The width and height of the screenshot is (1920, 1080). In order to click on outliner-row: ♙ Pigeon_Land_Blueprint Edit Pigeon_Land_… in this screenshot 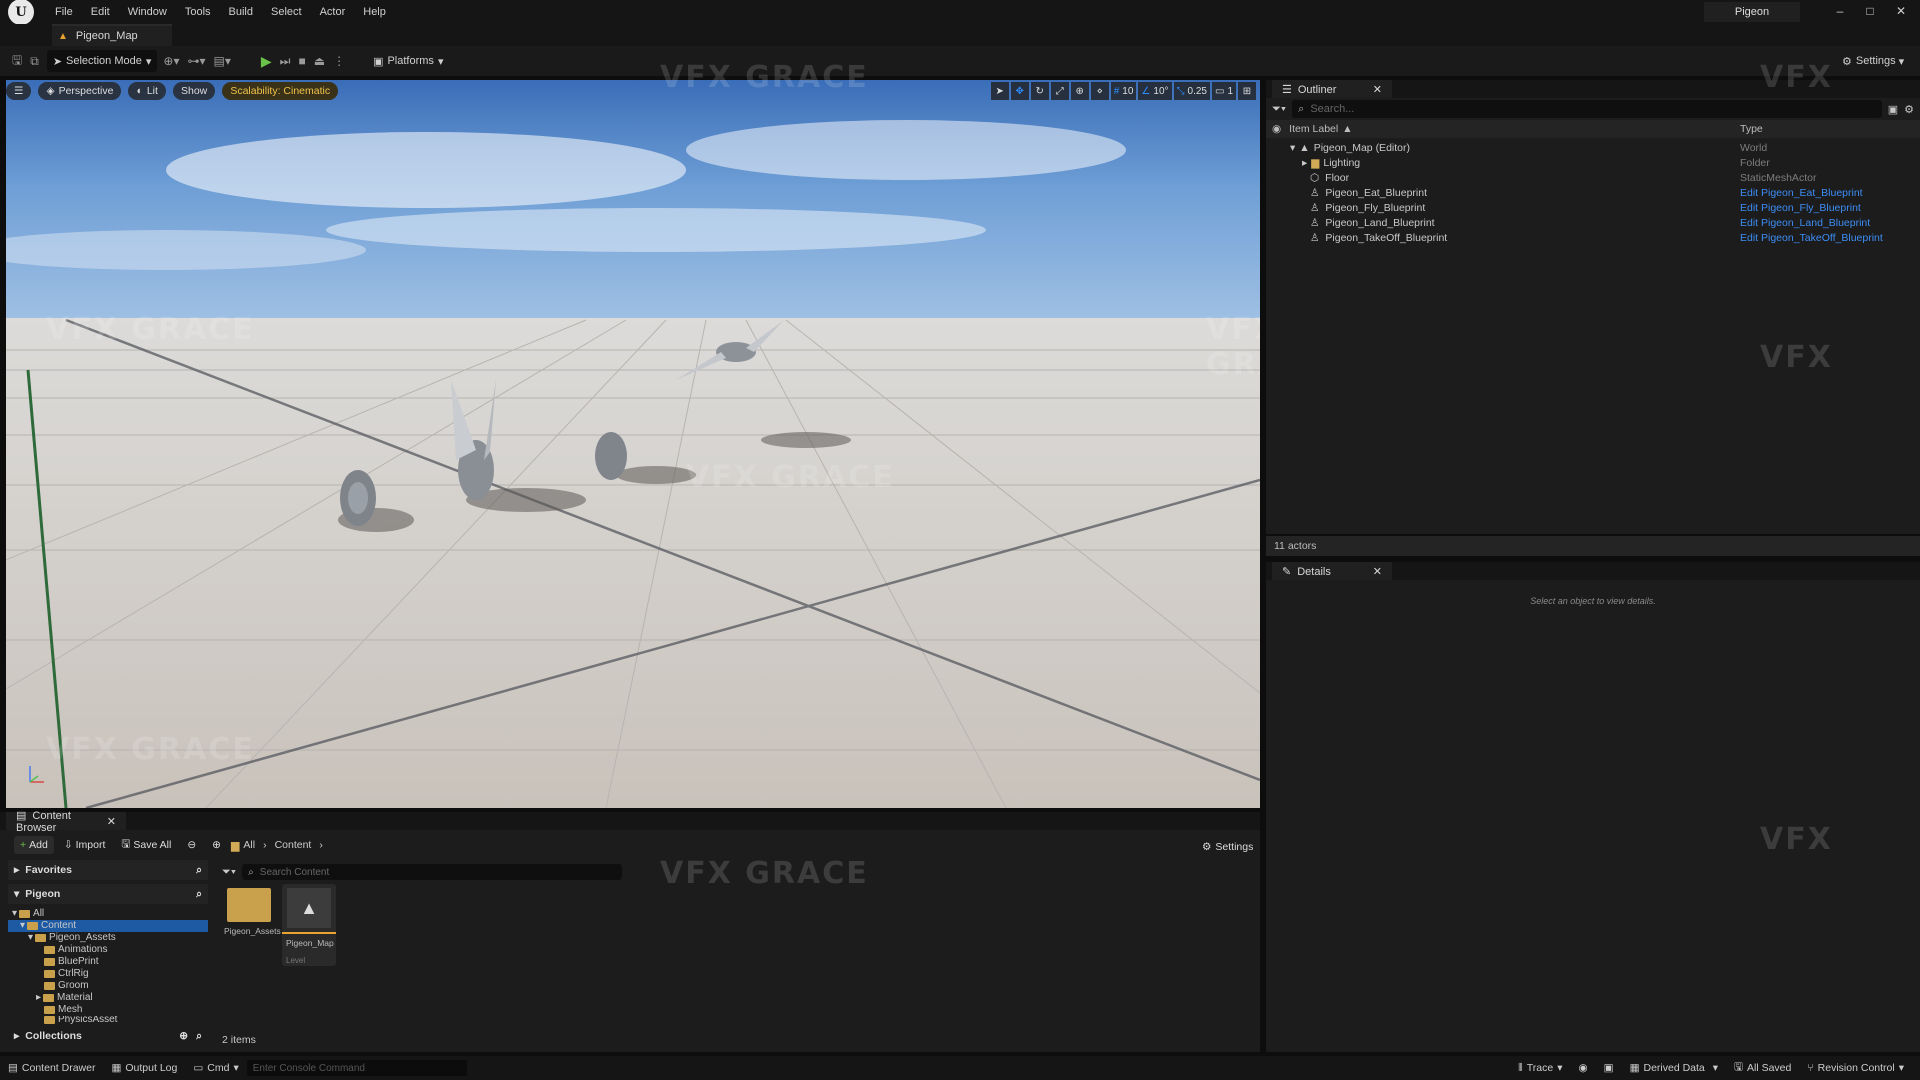, I will do `click(1593, 222)`.